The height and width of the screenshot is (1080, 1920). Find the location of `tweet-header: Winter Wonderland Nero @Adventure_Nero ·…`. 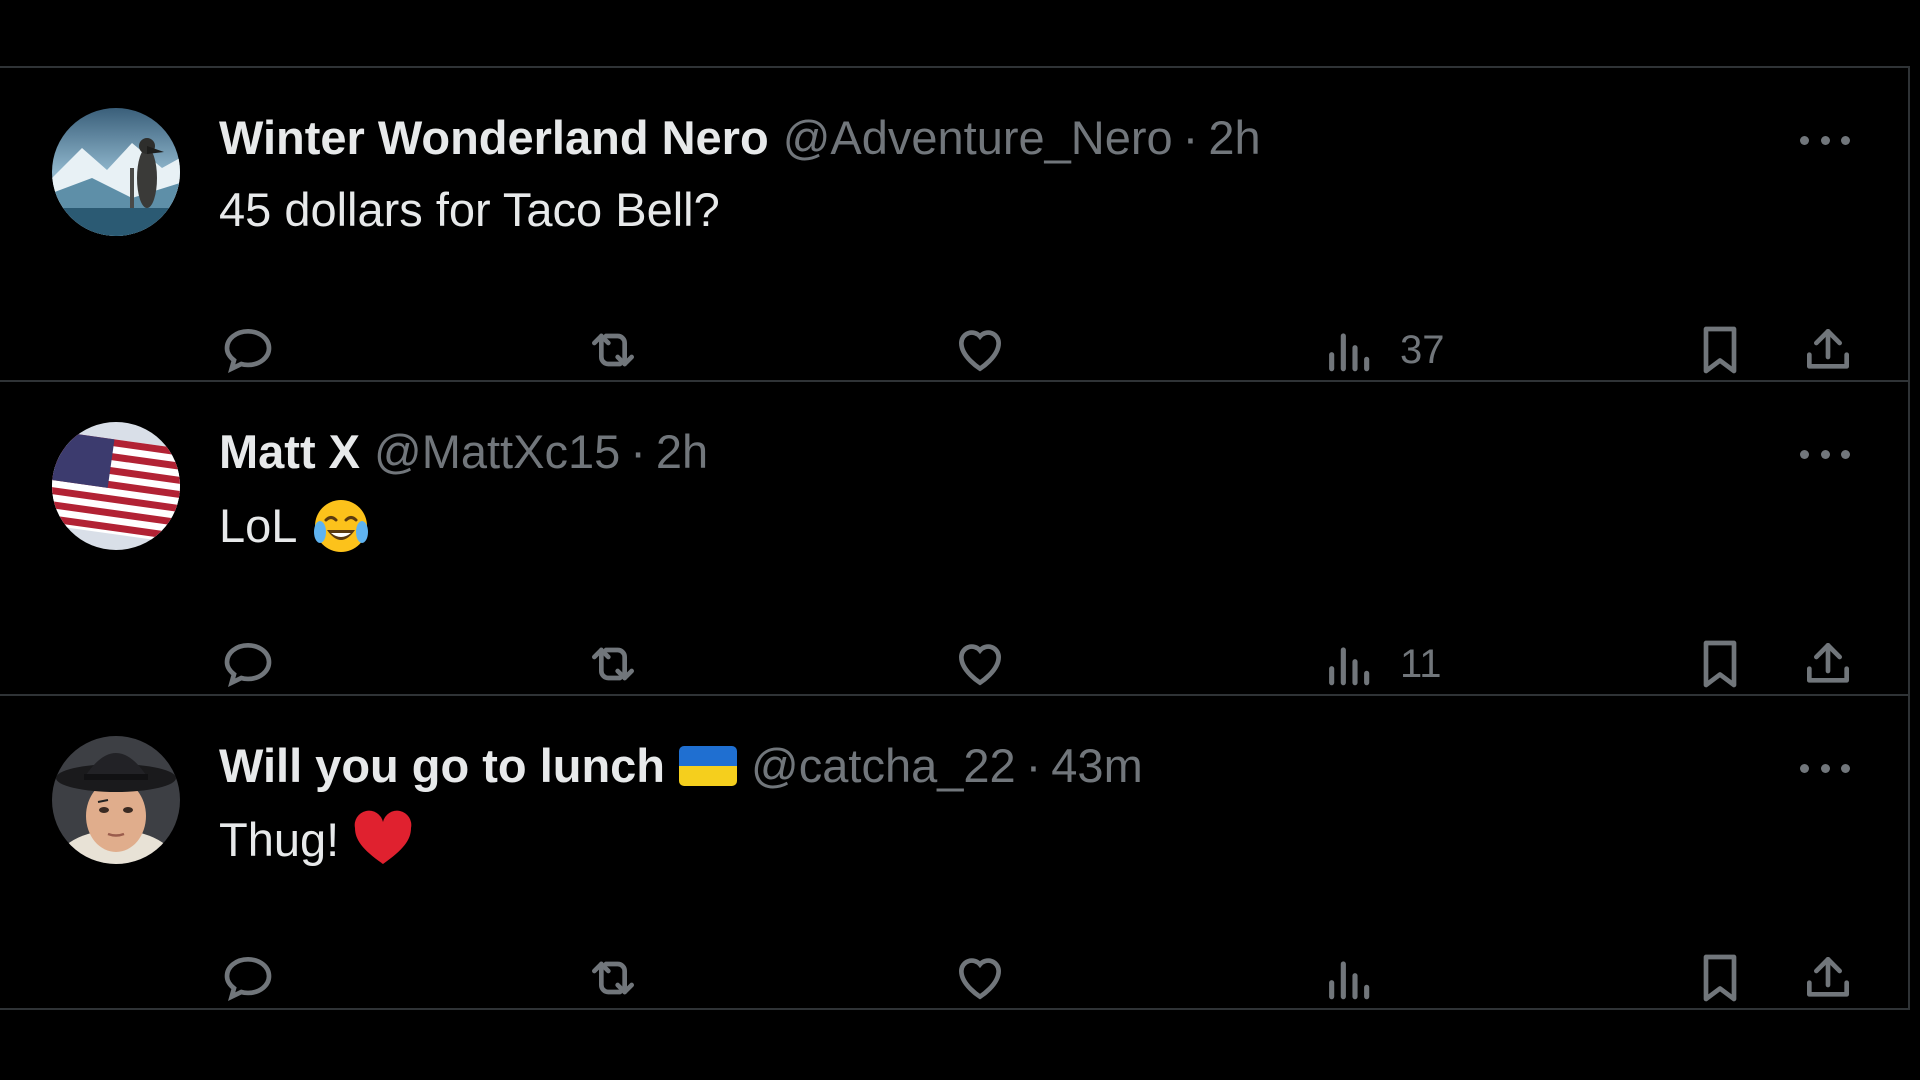

tweet-header: Winter Wonderland Nero @Adventure_Nero ·… is located at coordinates (740, 138).